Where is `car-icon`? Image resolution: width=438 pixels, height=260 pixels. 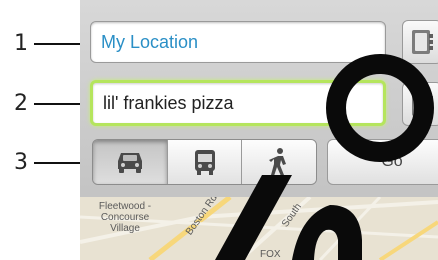
car-icon is located at coordinates (129, 163).